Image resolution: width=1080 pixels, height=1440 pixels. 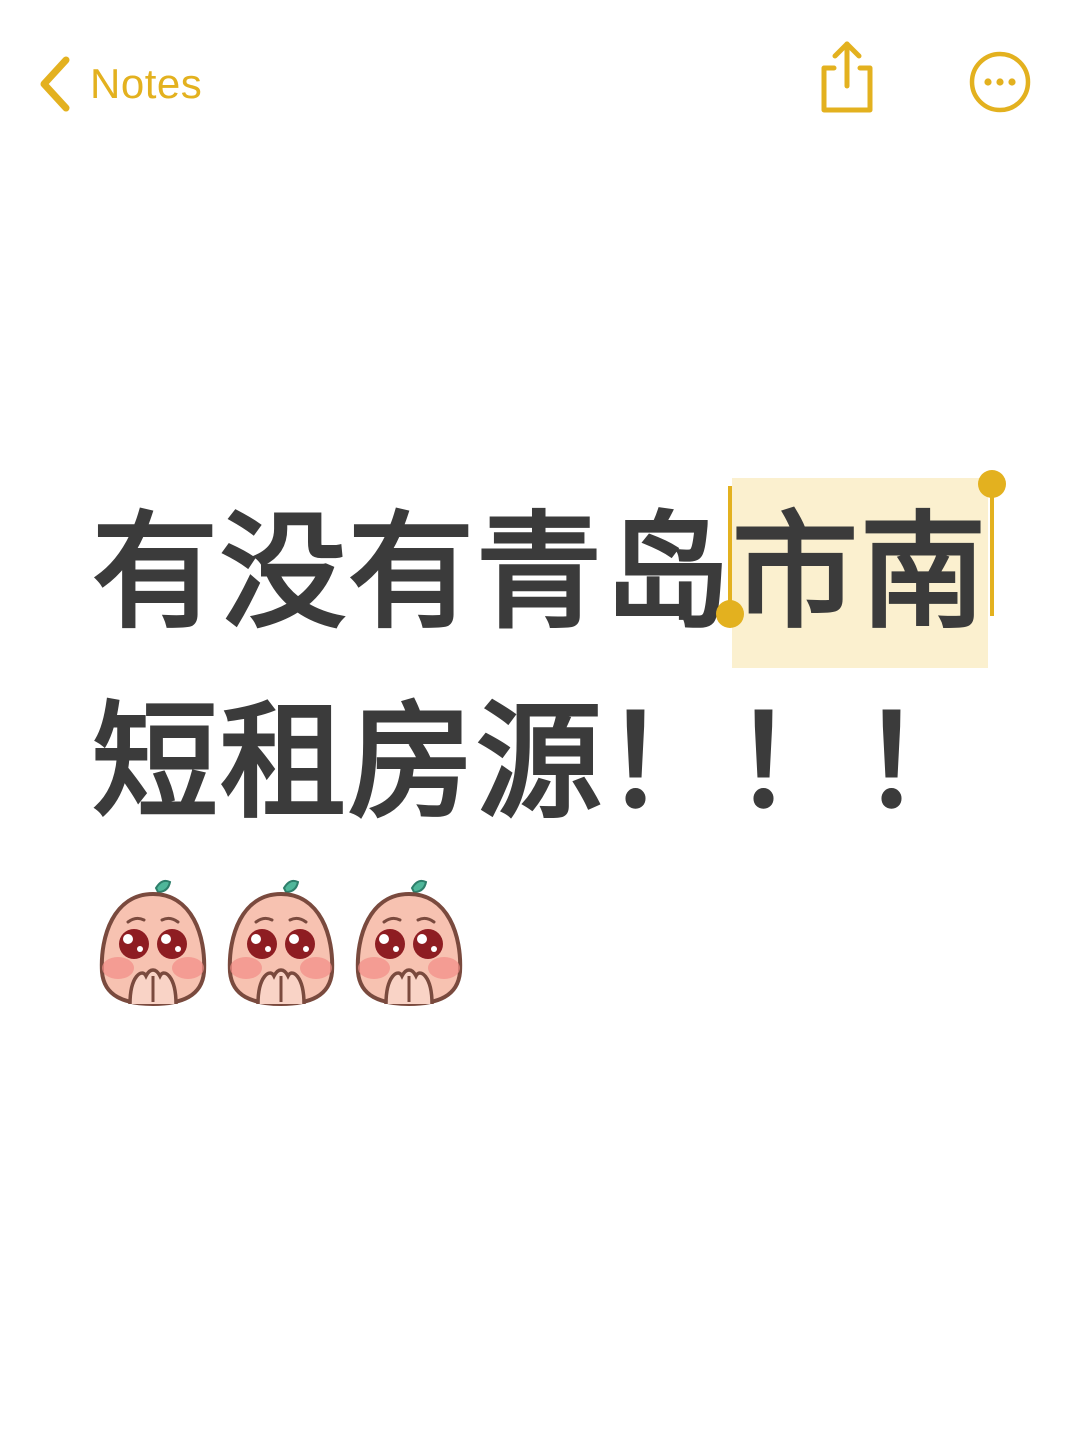 I want to click on back-button: Notes, so click(x=119, y=84).